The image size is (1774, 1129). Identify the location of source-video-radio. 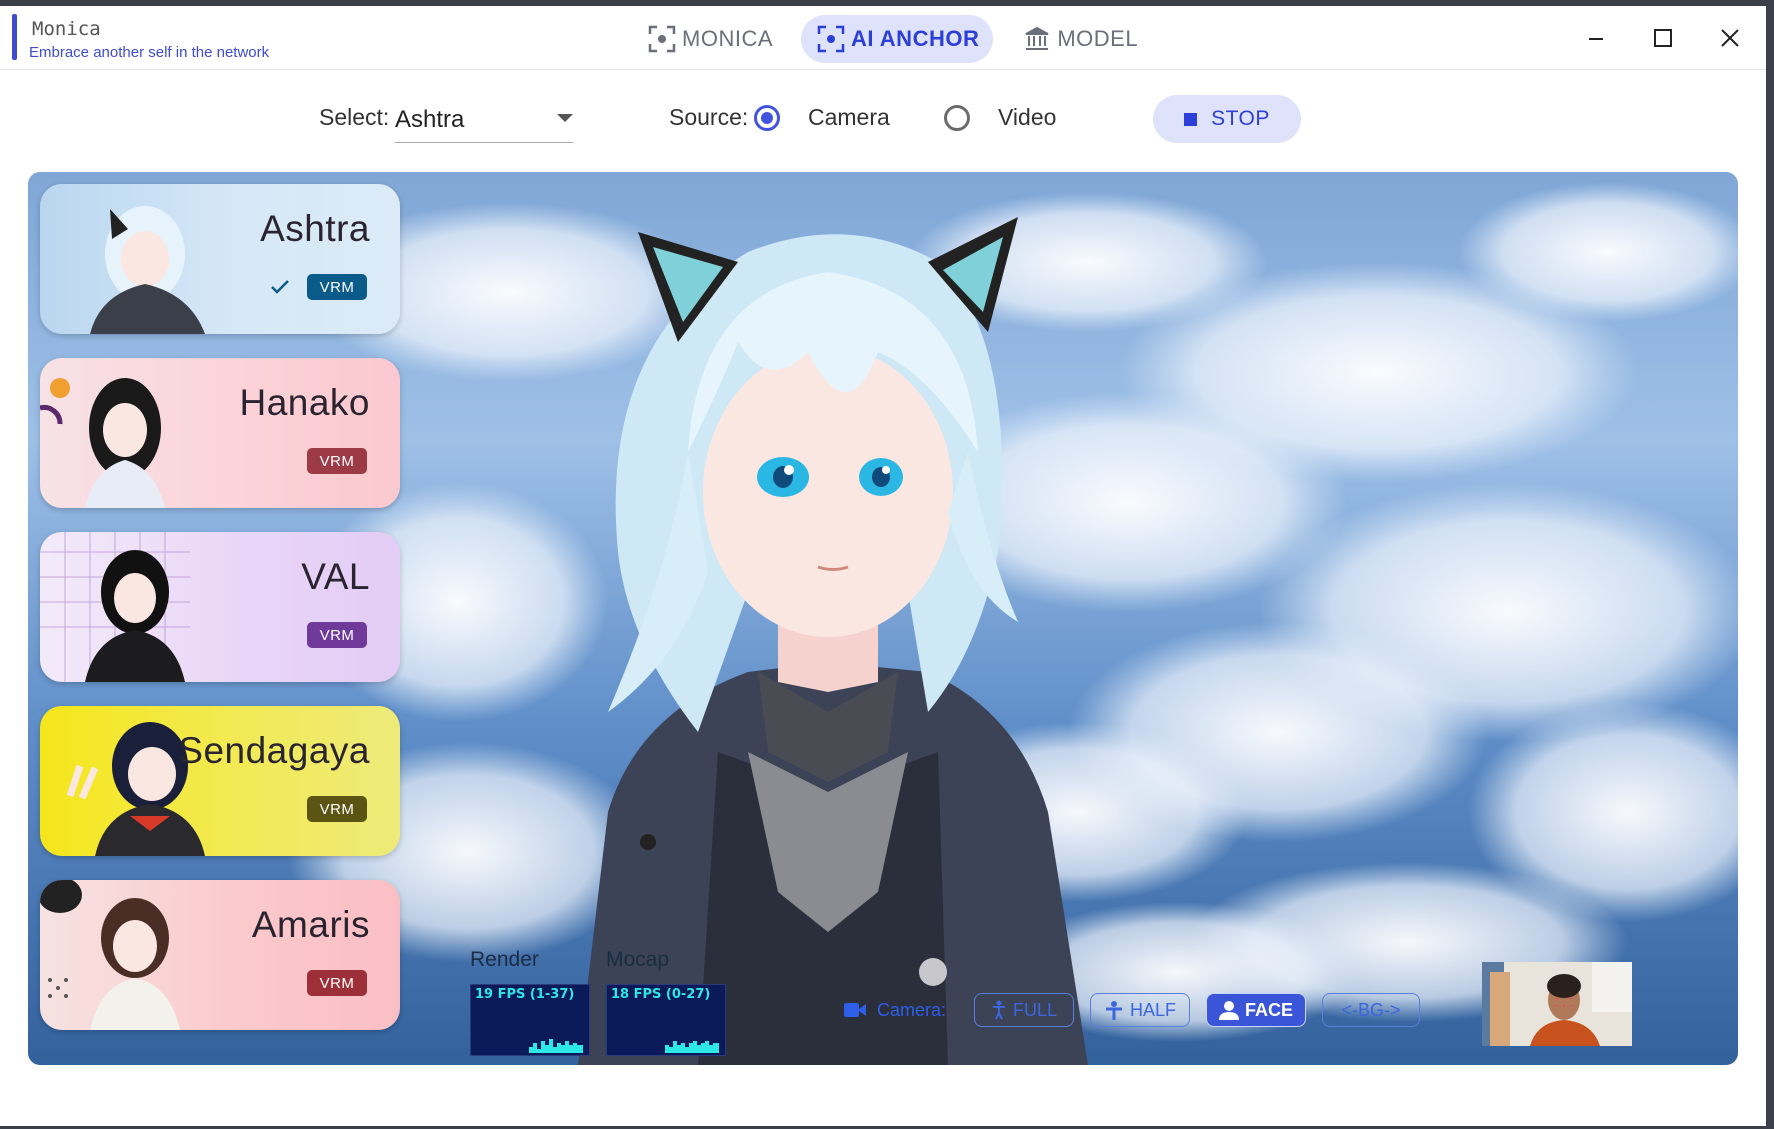
(957, 118).